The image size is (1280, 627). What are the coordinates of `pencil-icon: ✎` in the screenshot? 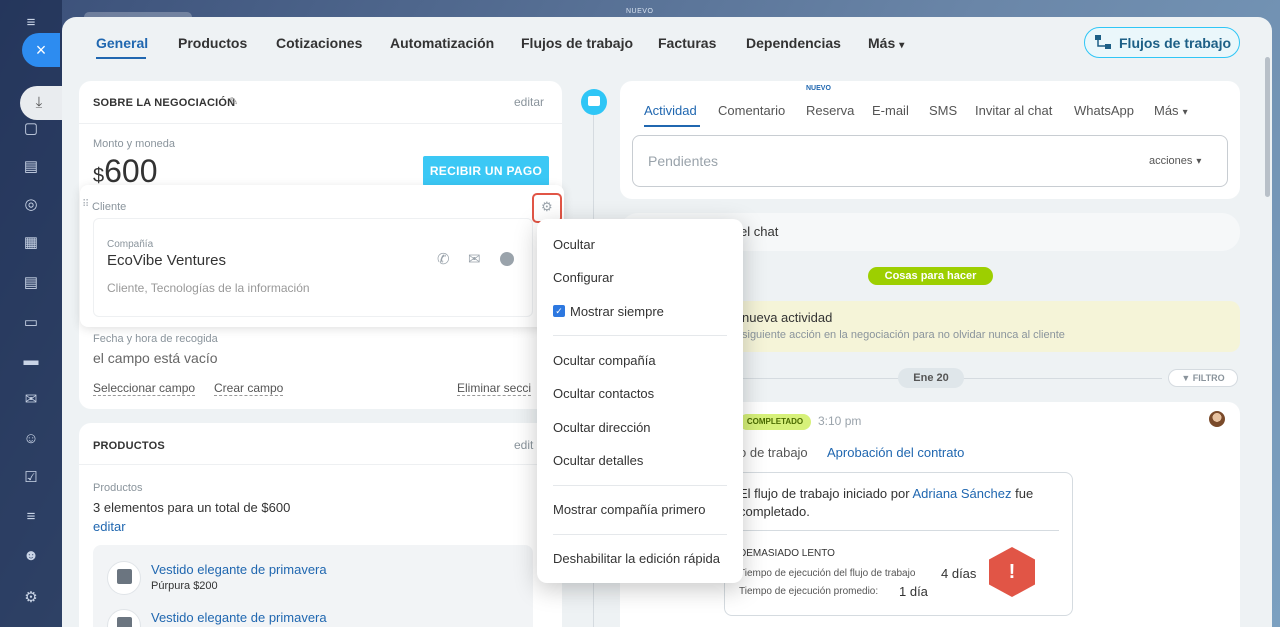 It's located at (233, 101).